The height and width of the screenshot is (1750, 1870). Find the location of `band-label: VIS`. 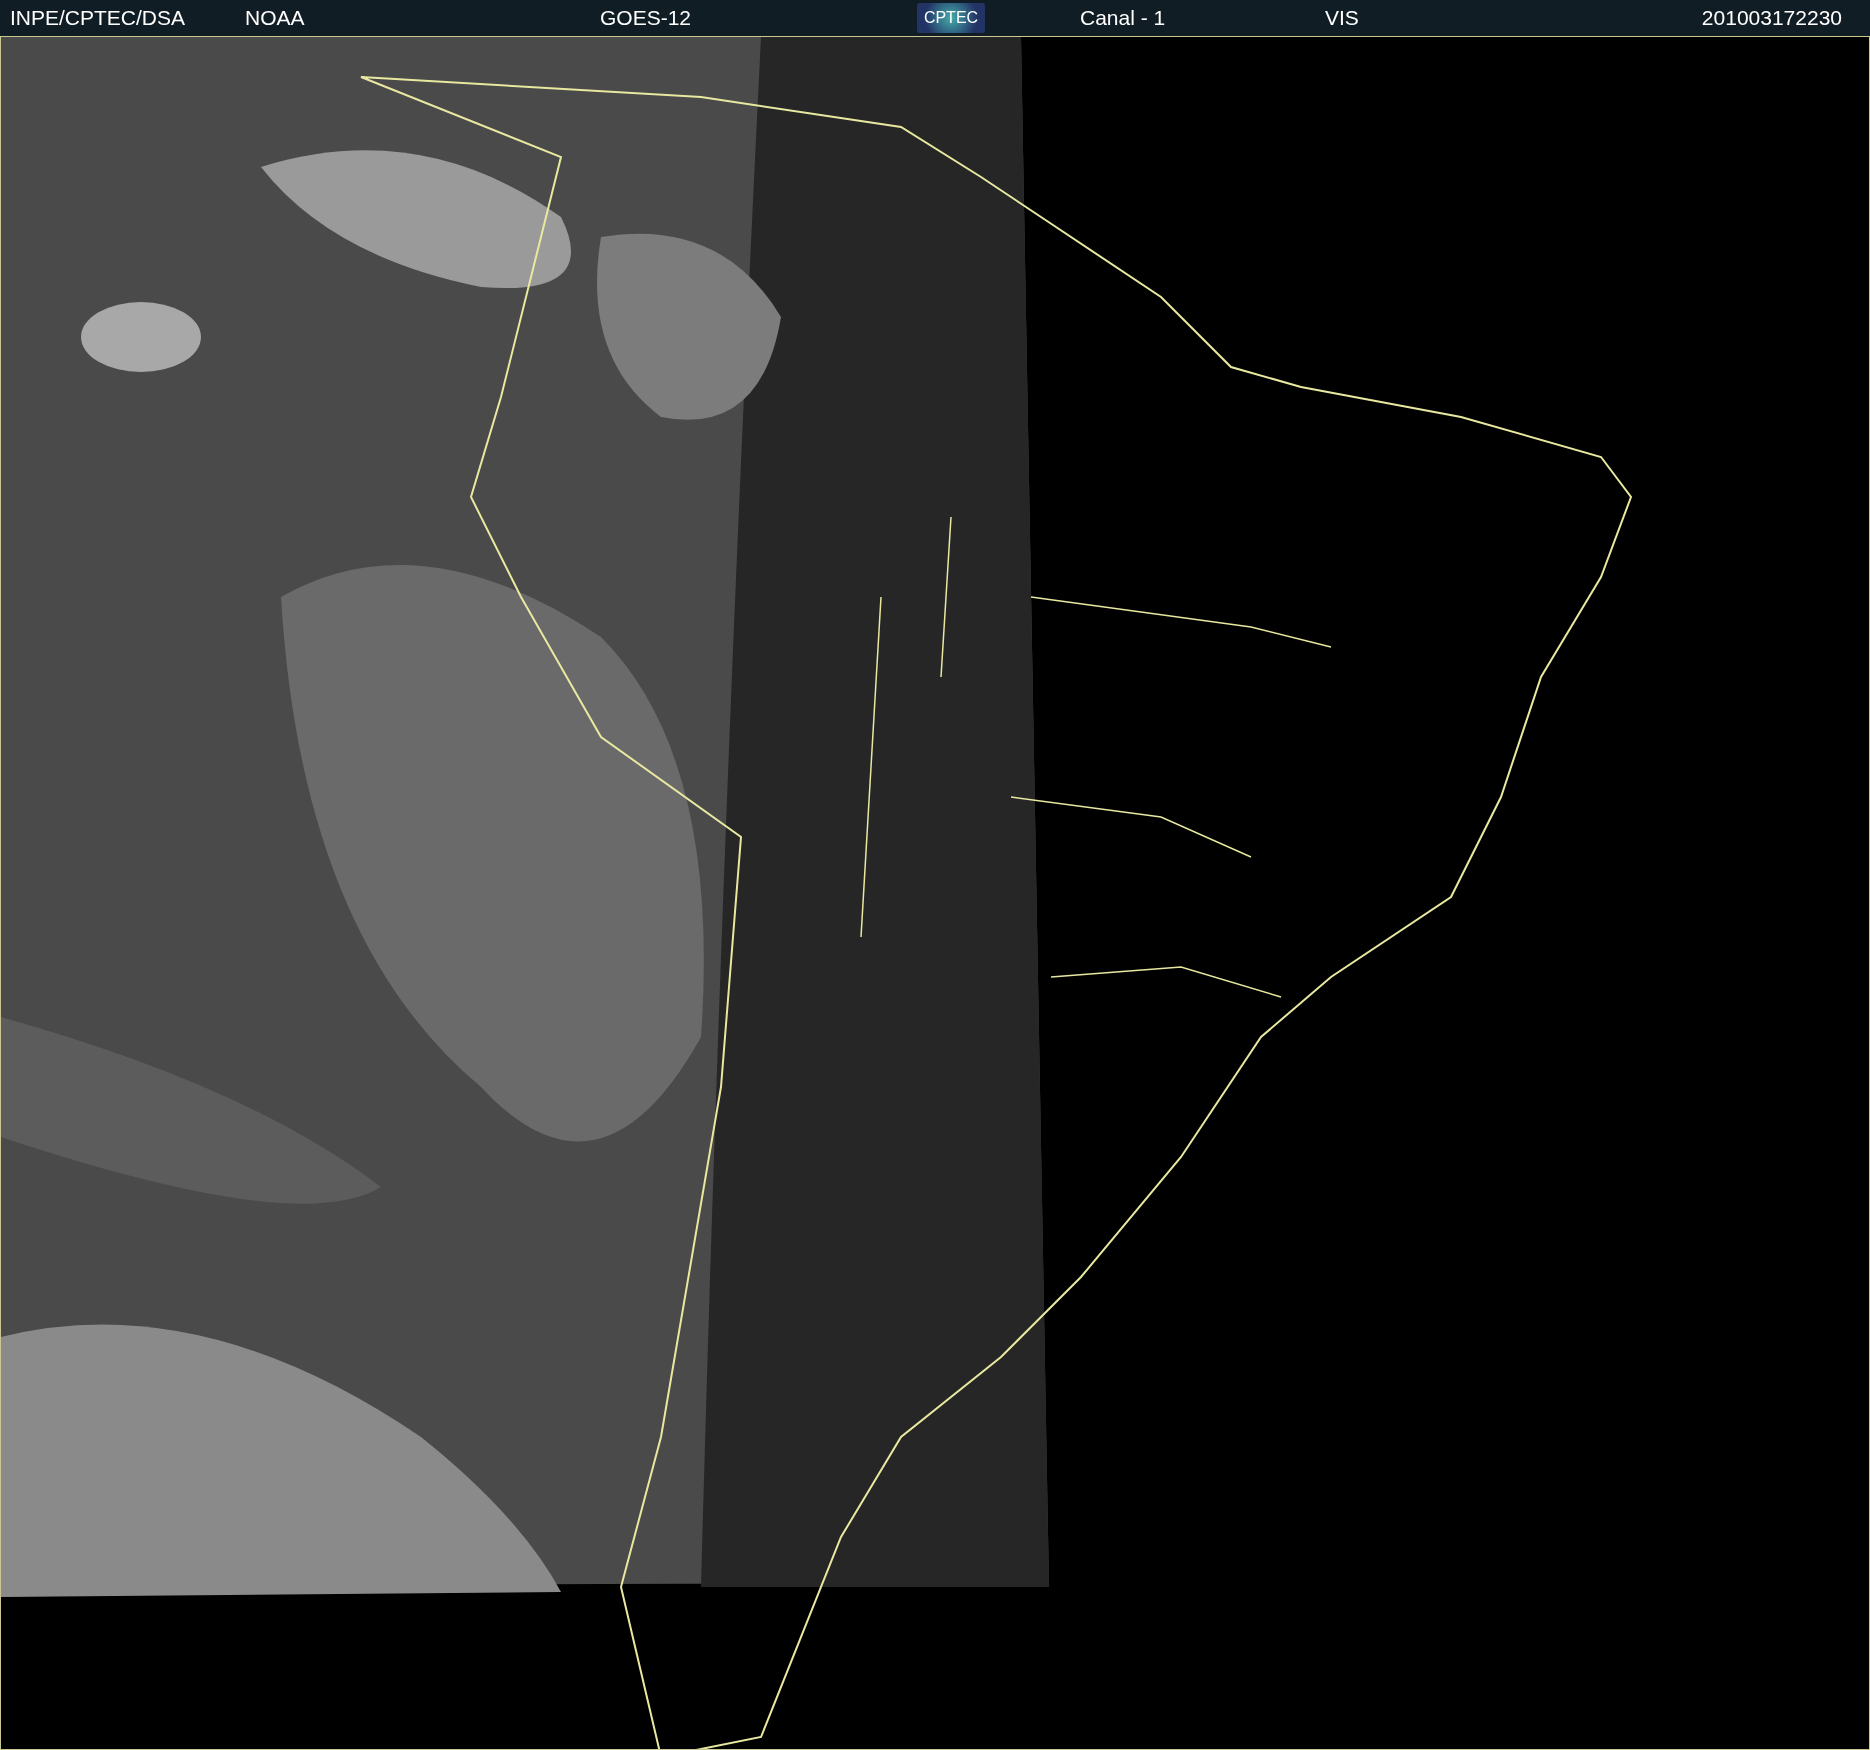

band-label: VIS is located at coordinates (1342, 18).